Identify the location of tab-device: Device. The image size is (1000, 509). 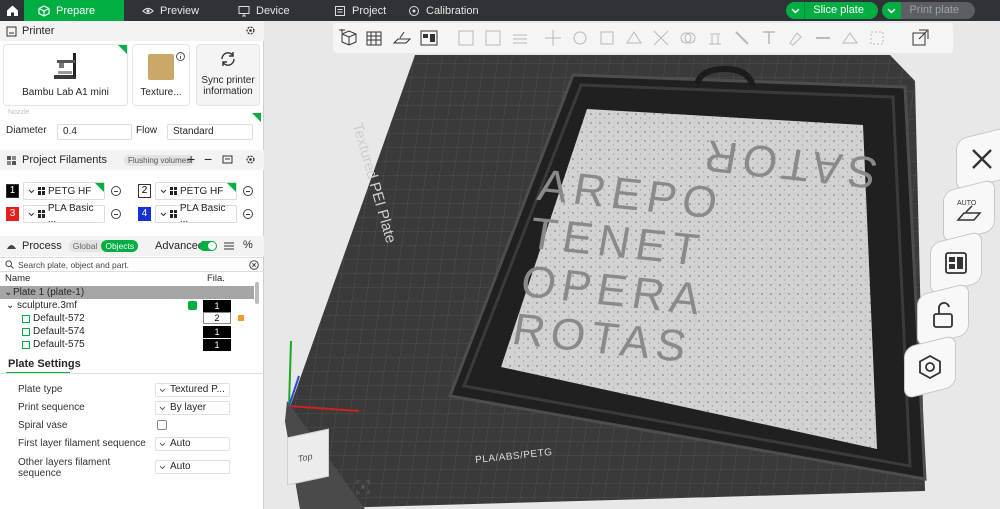
(255, 10).